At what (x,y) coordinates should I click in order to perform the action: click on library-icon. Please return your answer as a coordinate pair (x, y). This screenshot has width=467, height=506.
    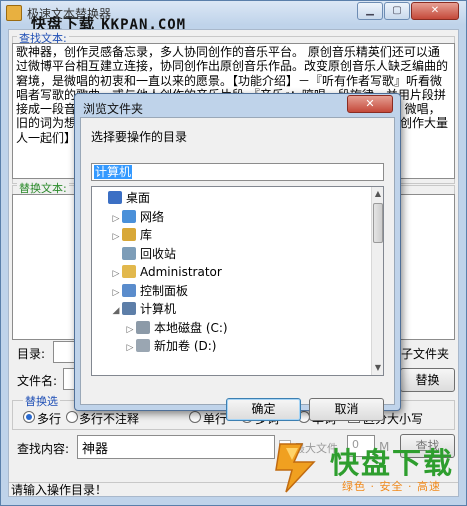
    Looking at the image, I should click on (129, 234).